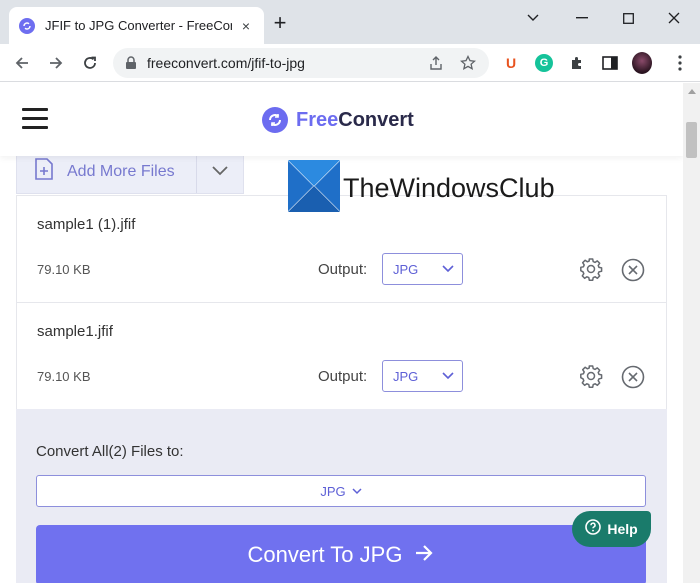 Image resolution: width=700 pixels, height=583 pixels. I want to click on profile-avatar, so click(642, 63).